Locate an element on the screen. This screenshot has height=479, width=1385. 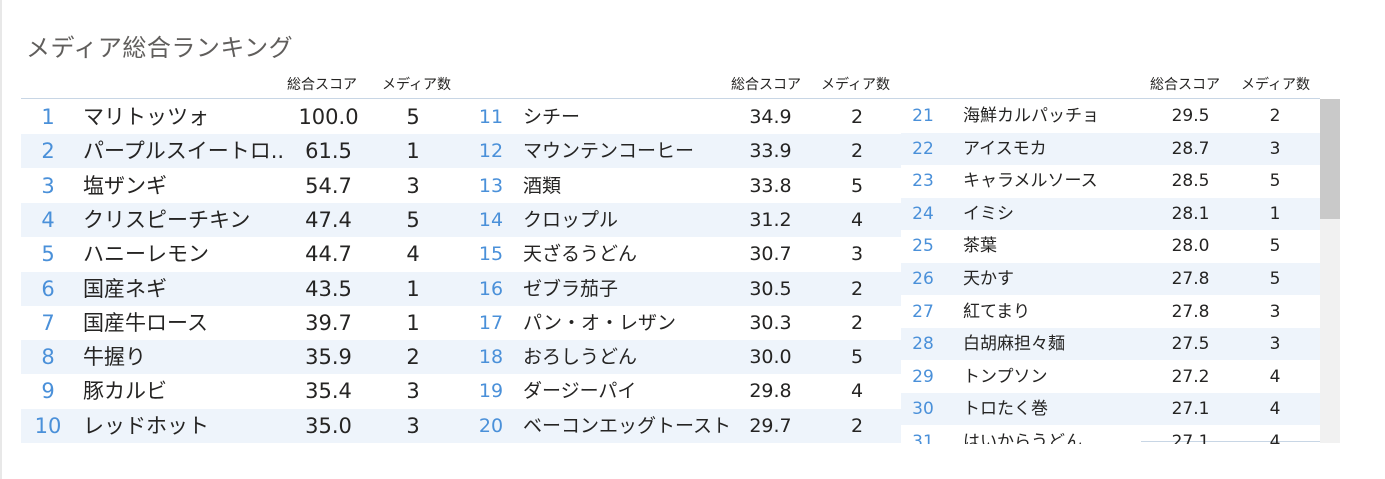
score-value: 28.0 is located at coordinates (1190, 246).